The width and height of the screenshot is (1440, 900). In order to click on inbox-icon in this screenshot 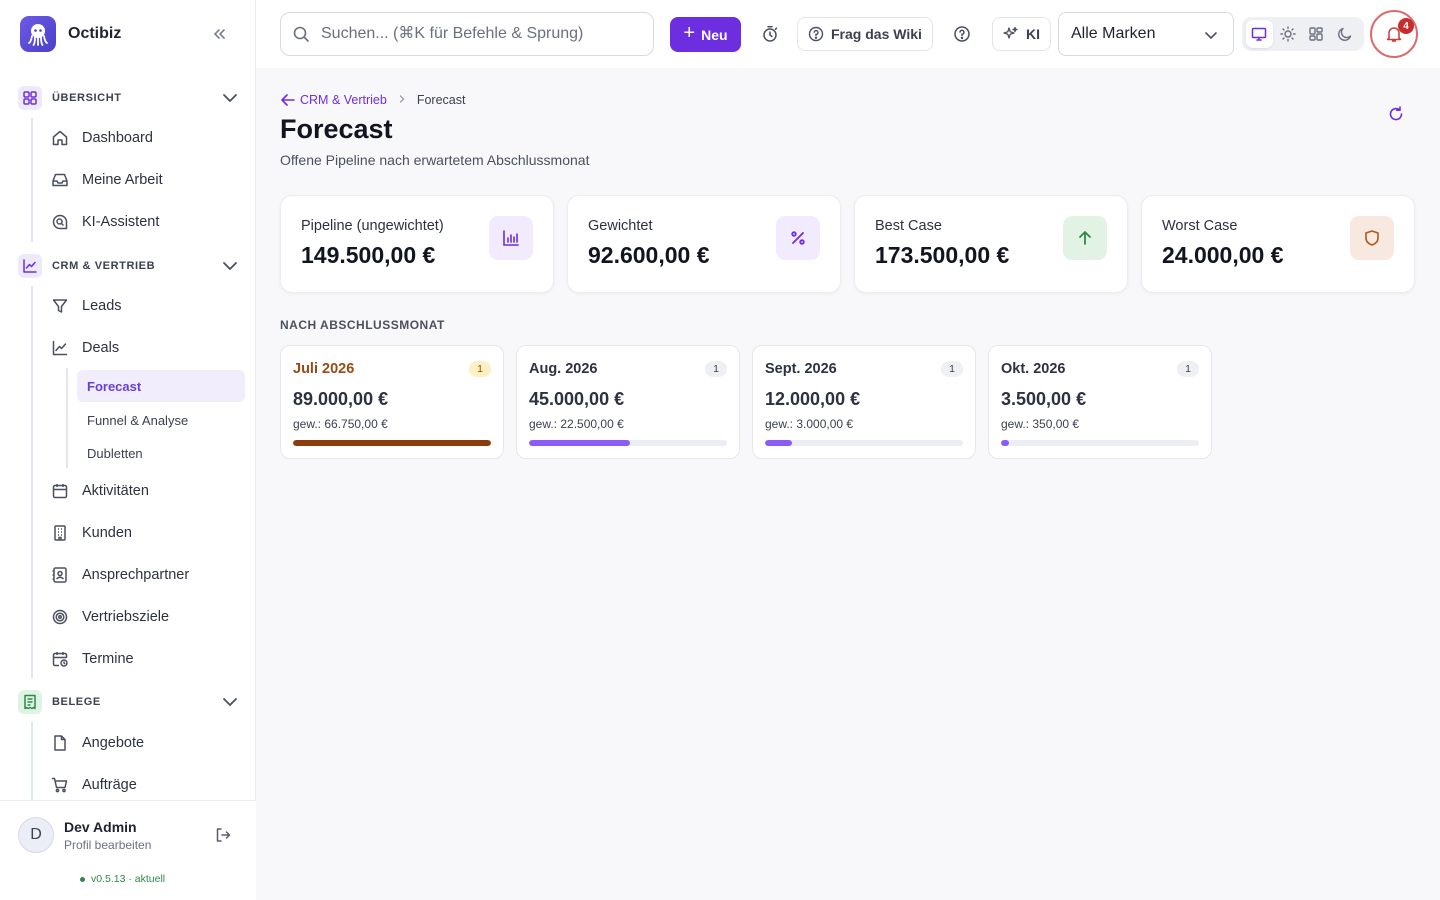, I will do `click(60, 180)`.